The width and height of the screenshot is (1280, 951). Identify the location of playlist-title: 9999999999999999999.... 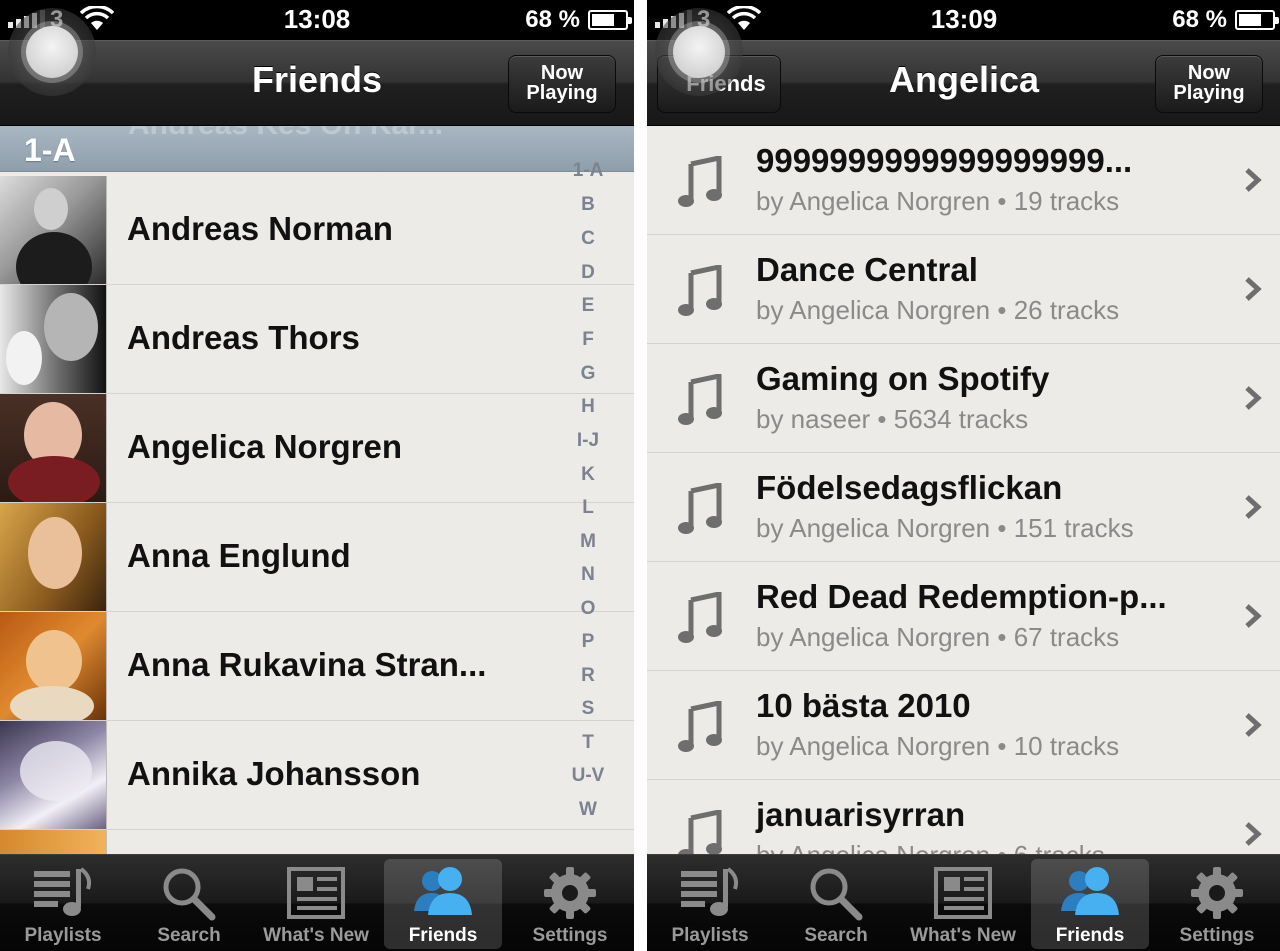
(944, 160).